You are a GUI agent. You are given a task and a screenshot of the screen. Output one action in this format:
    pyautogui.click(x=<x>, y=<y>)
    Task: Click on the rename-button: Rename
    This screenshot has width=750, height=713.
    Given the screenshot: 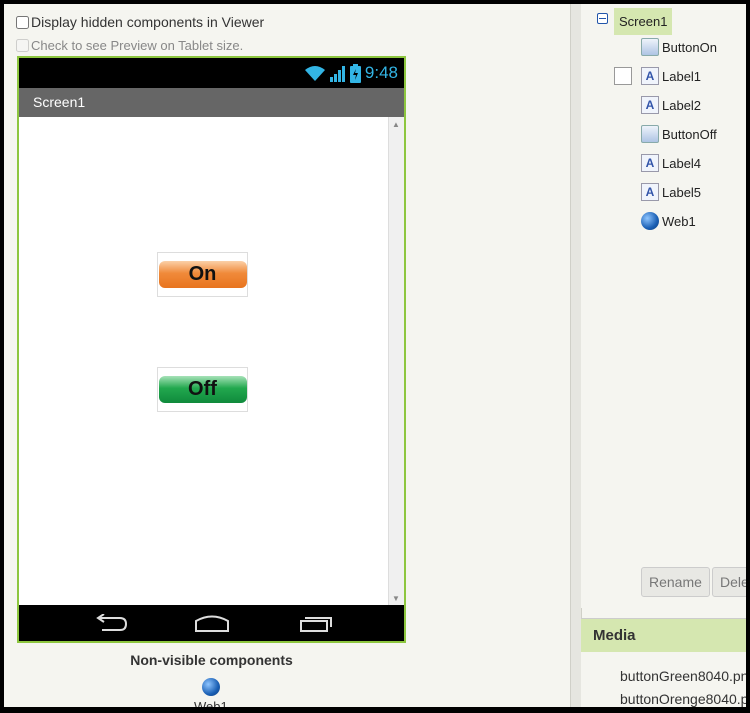 What is the action you would take?
    pyautogui.click(x=675, y=582)
    